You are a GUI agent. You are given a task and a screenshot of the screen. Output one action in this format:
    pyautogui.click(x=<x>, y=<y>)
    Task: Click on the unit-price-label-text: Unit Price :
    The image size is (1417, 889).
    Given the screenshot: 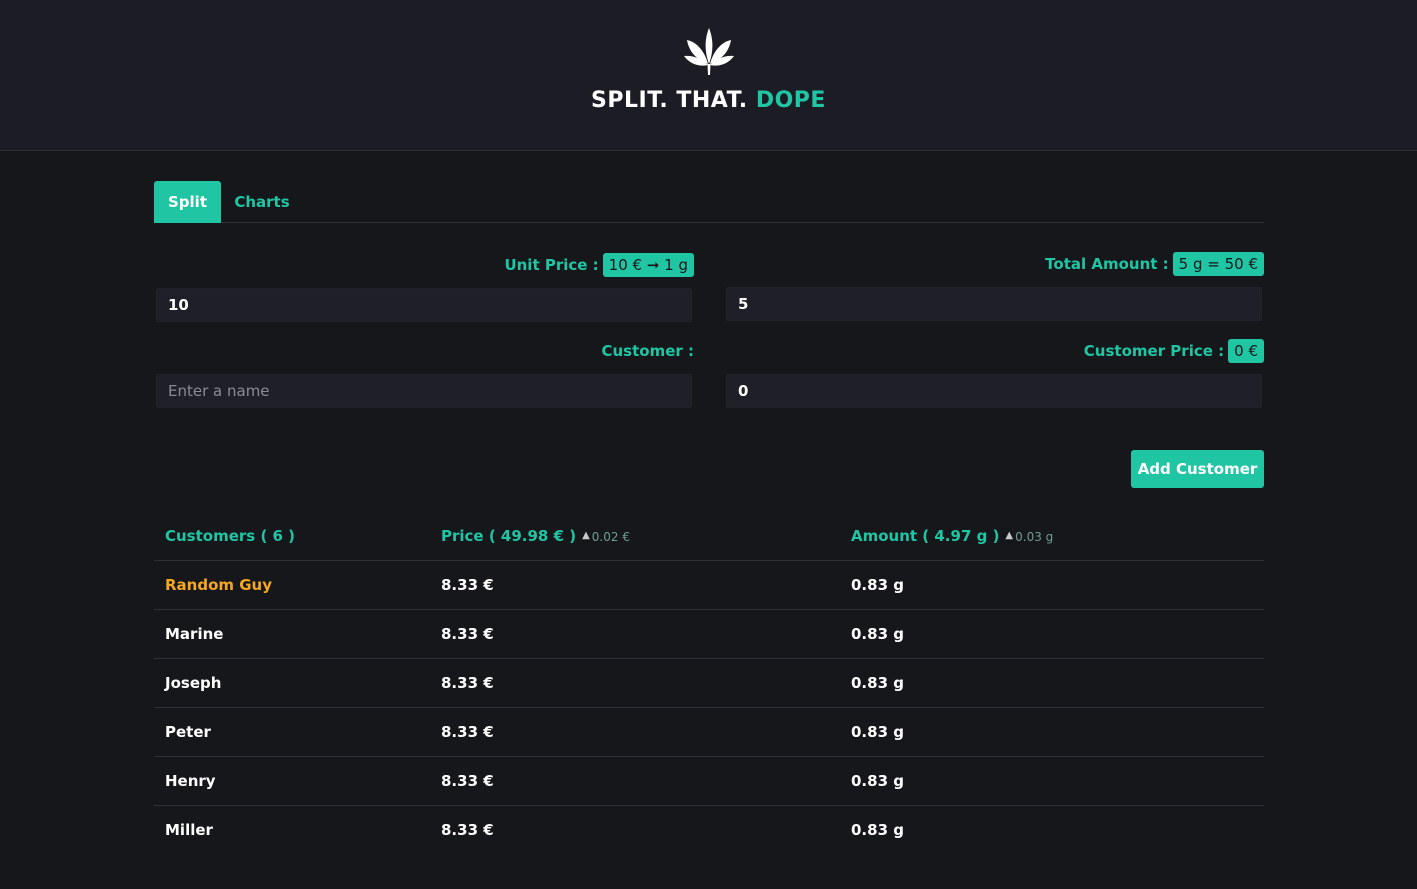 What is the action you would take?
    pyautogui.click(x=551, y=265)
    